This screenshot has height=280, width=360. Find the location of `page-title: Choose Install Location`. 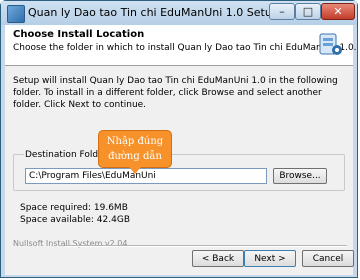

page-title: Choose Install Location is located at coordinates (79, 34).